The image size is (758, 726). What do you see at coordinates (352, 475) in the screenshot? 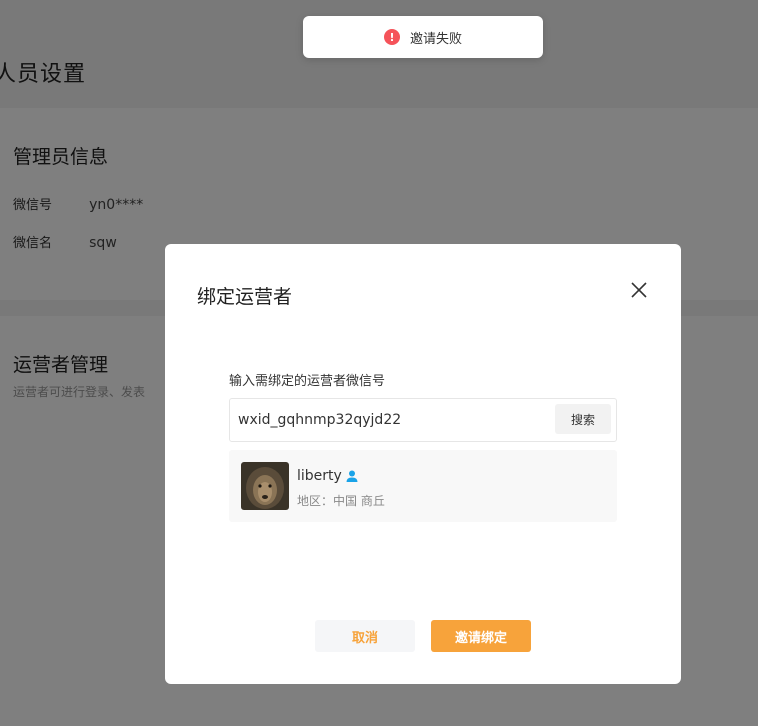
I see `user-icon` at bounding box center [352, 475].